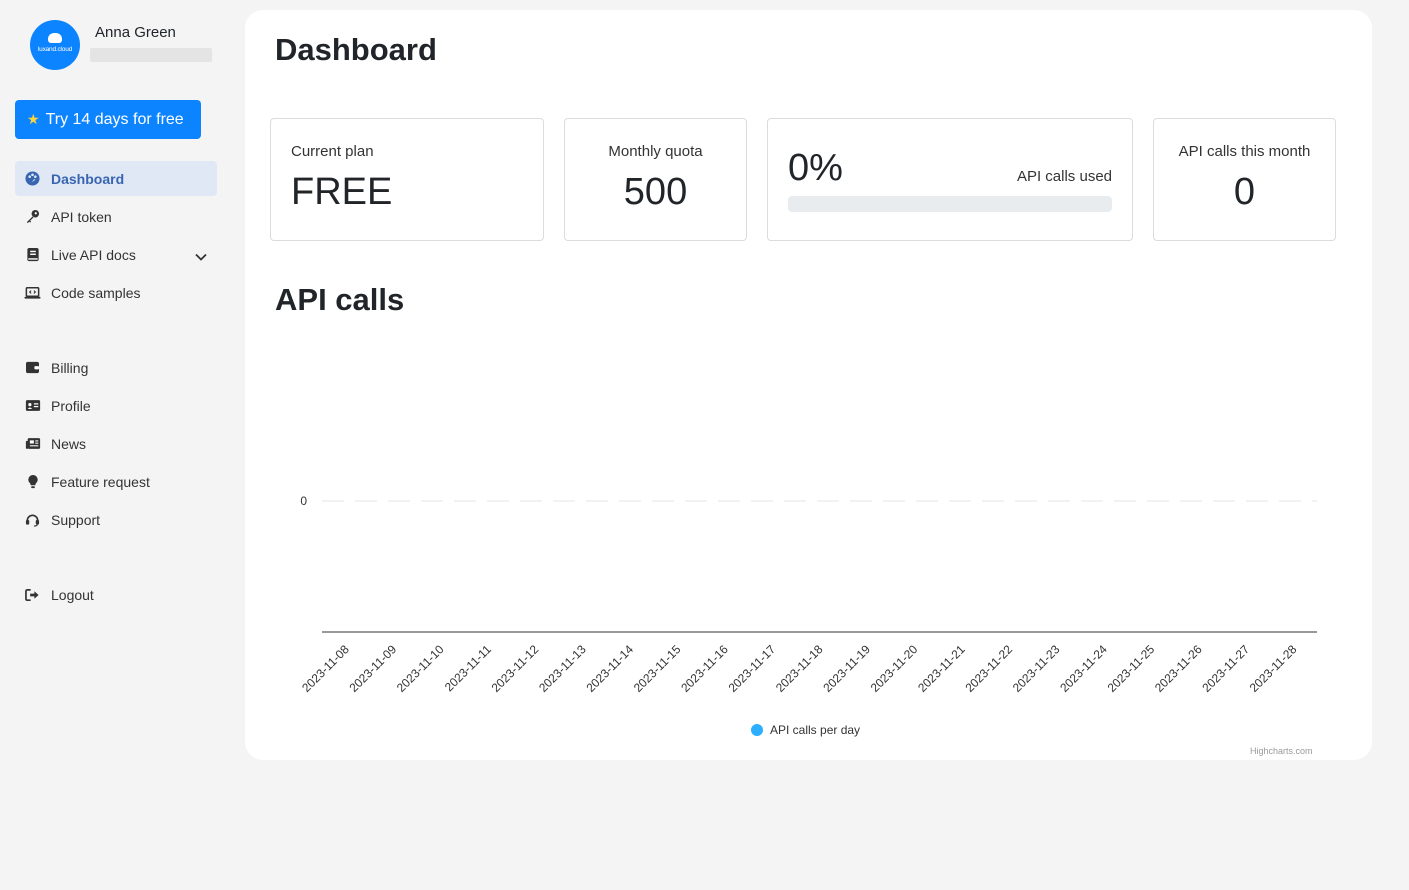 This screenshot has height=890, width=1409. I want to click on sidebar-item-label: Live API docs, so click(93, 254).